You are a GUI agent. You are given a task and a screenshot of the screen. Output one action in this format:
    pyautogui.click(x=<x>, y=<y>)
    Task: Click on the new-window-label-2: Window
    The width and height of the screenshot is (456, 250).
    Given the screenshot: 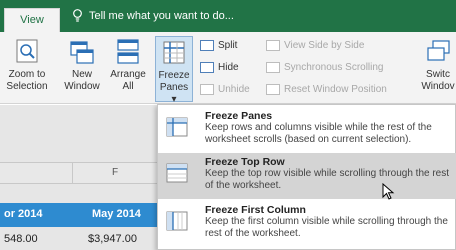 What is the action you would take?
    pyautogui.click(x=82, y=86)
    